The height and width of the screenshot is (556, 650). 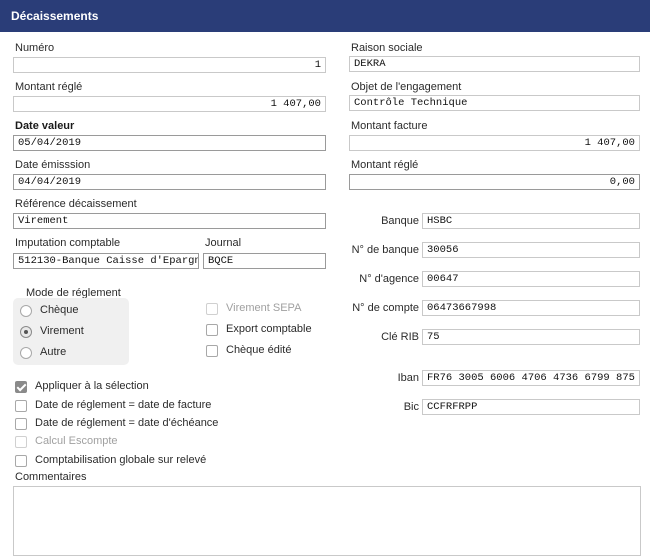 What do you see at coordinates (212, 351) in the screenshot?
I see `cheque-edite-checkbox` at bounding box center [212, 351].